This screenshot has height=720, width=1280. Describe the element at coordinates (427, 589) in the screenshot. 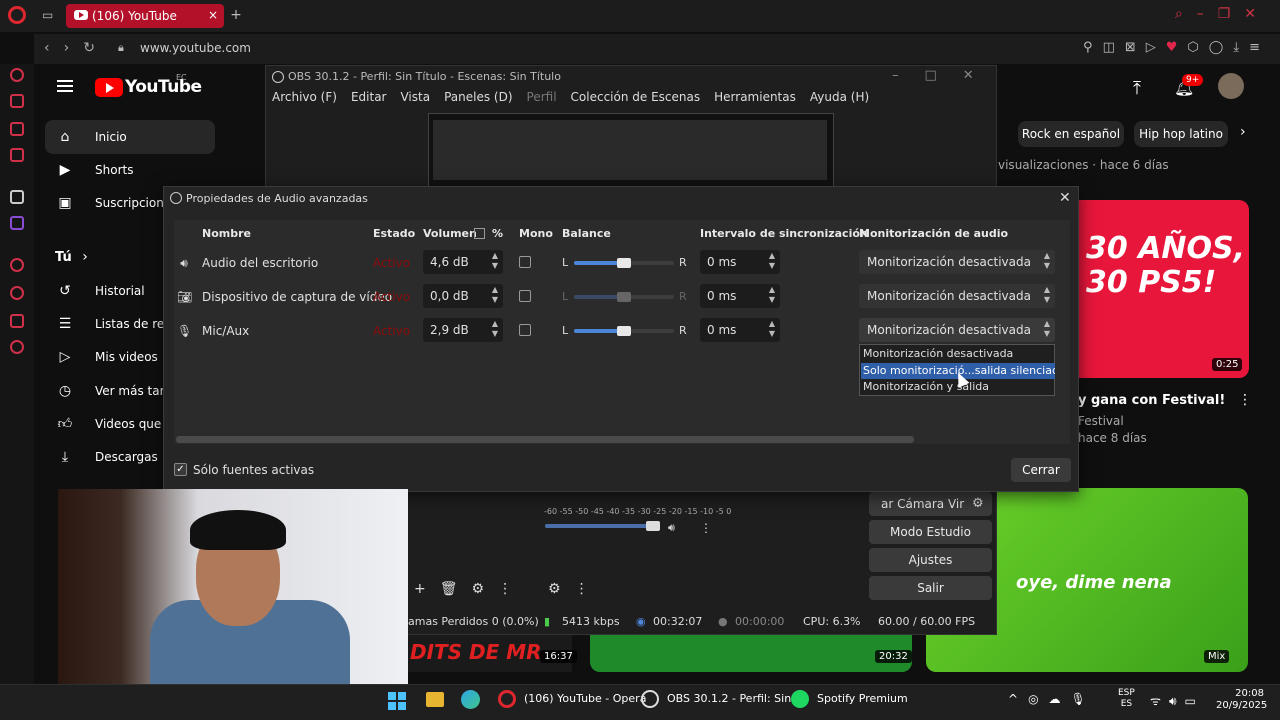

I see `add-icon: +` at that location.